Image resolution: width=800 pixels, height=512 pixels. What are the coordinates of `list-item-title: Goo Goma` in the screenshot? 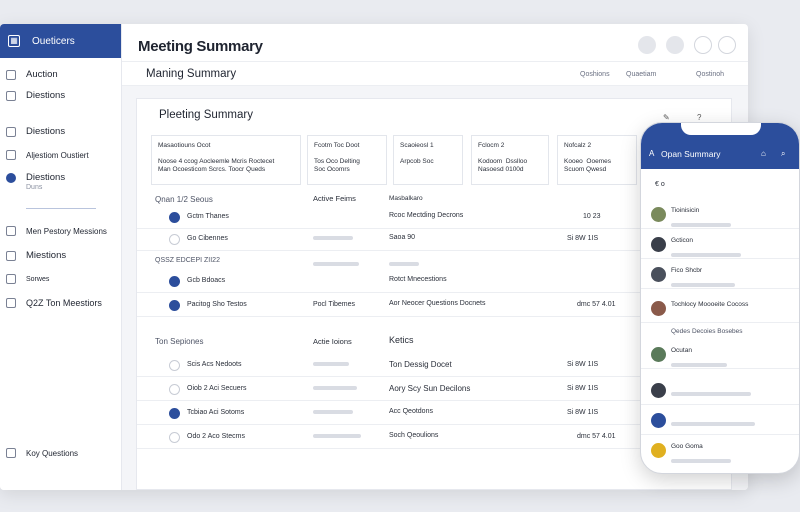 It's located at (687, 446).